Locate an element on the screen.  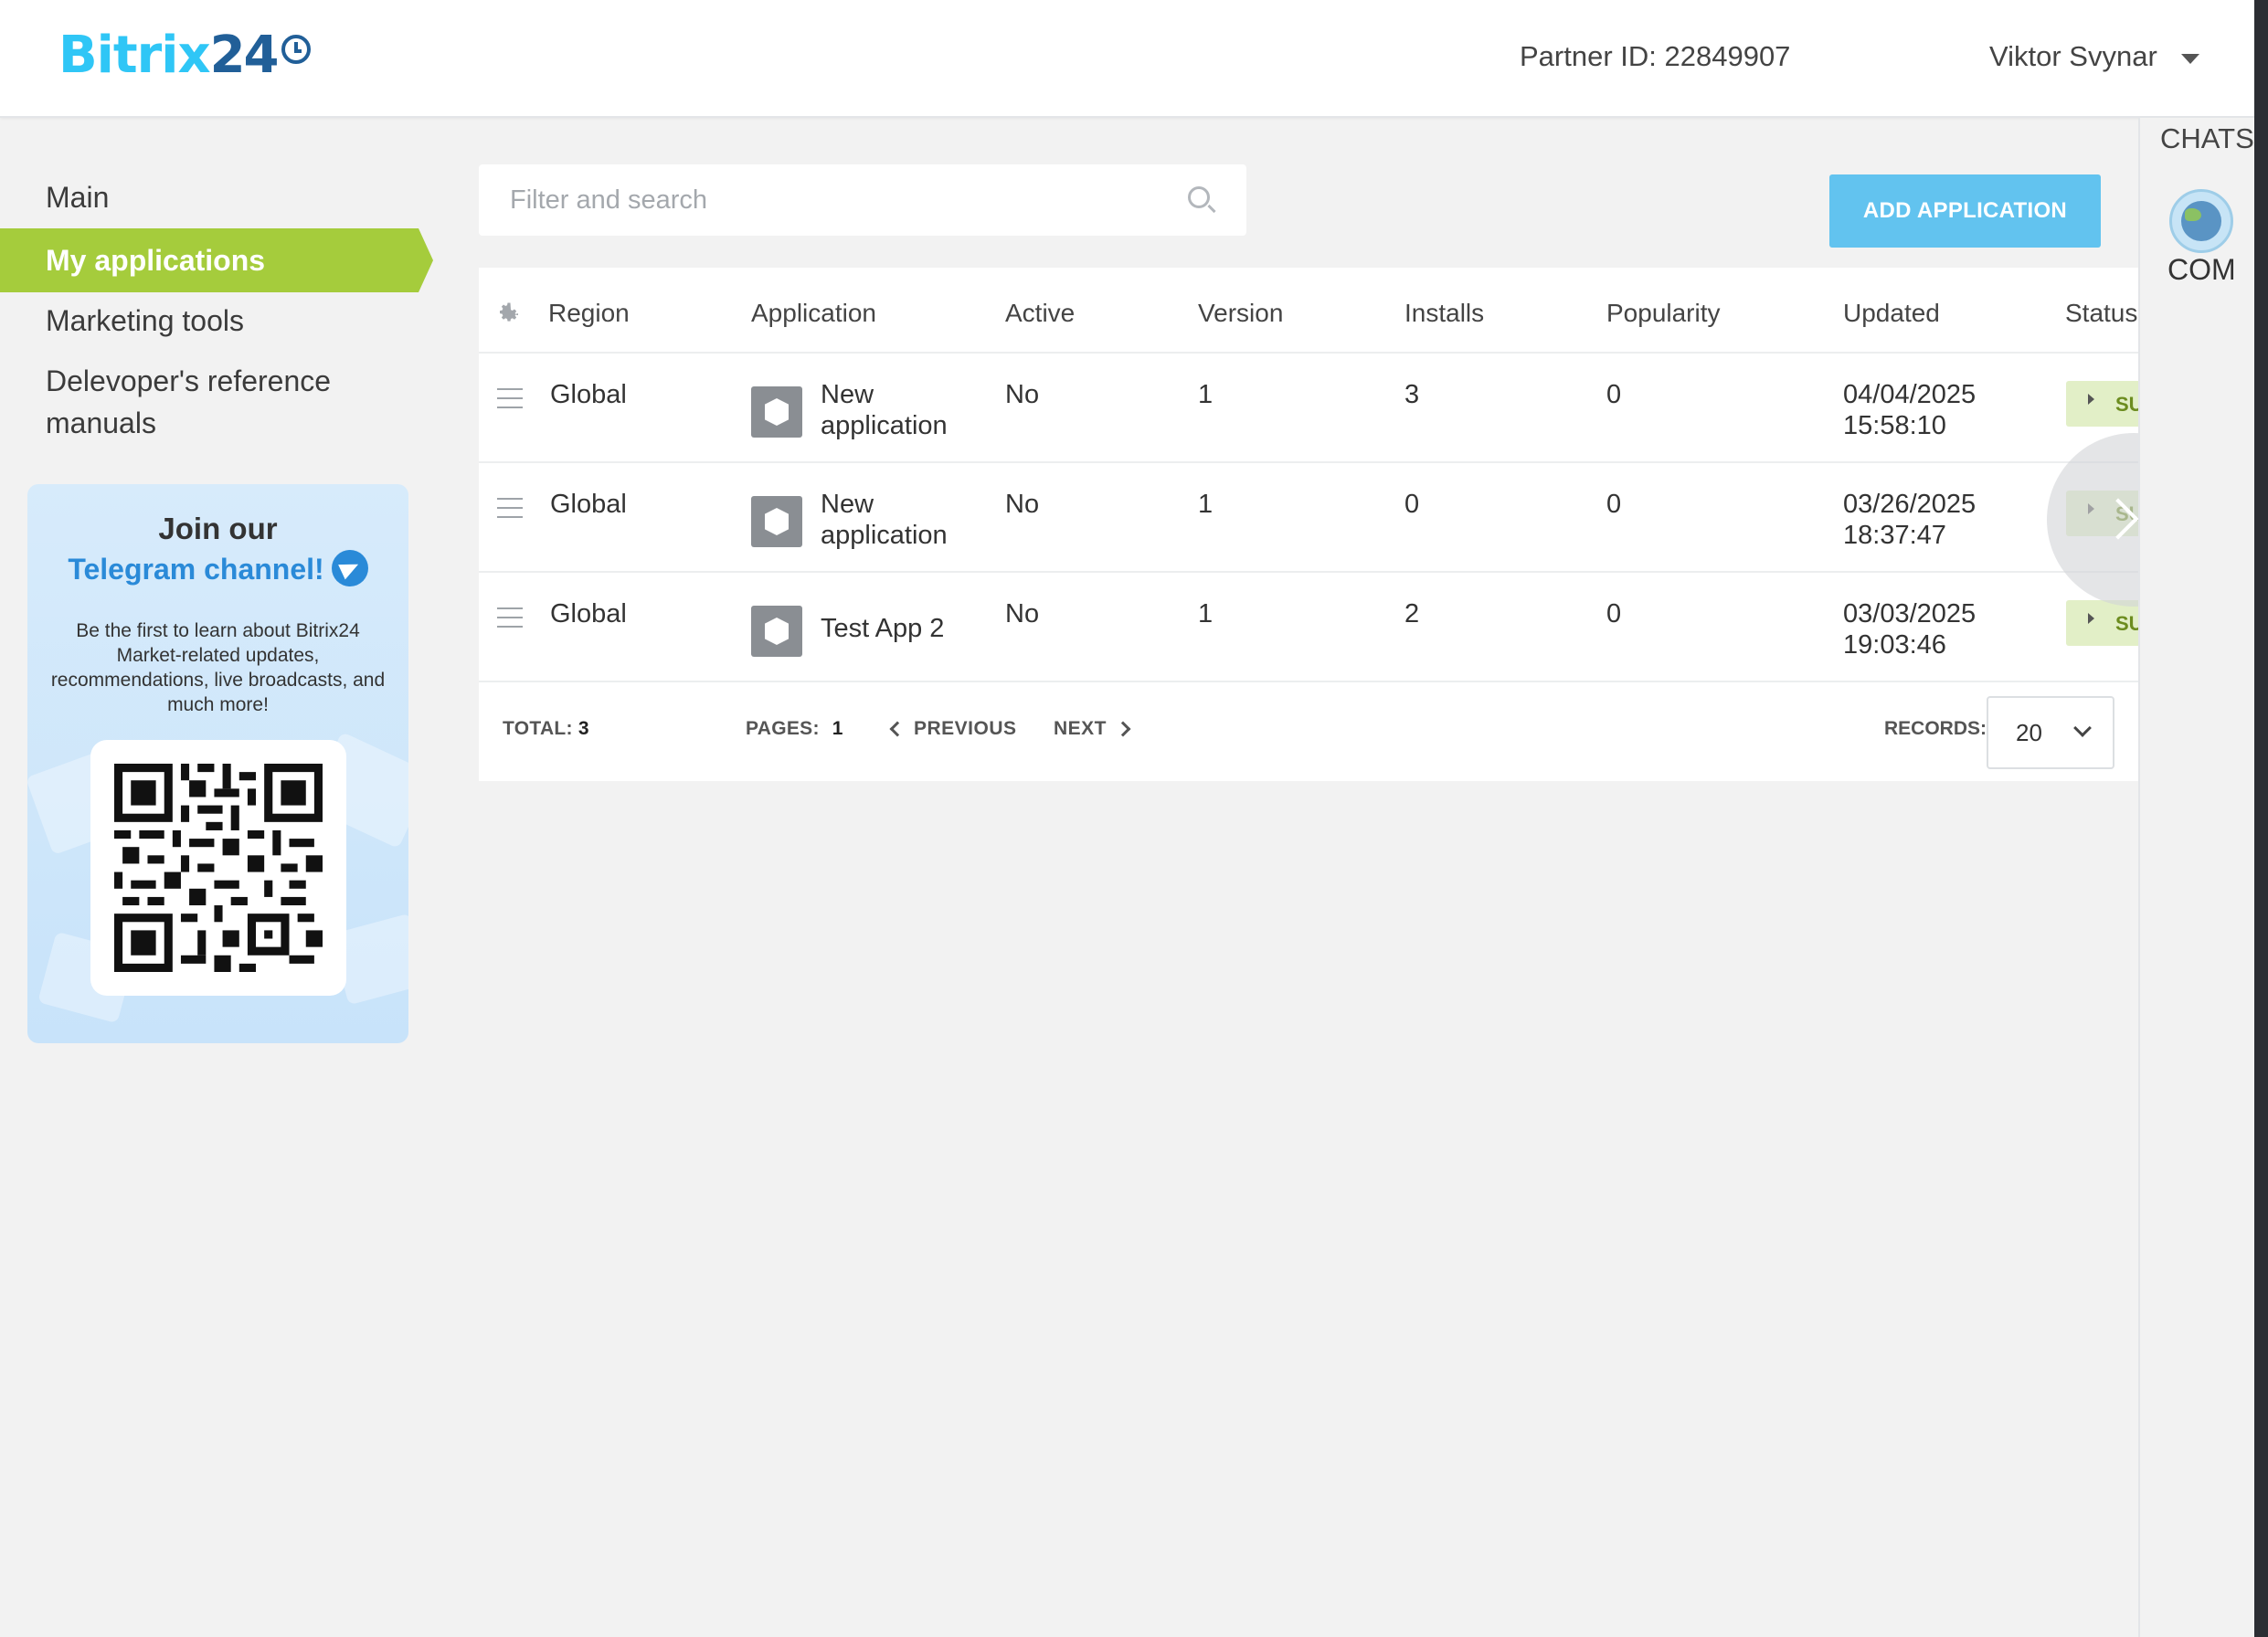
sidebar-item-main: Main is located at coordinates (77, 197).